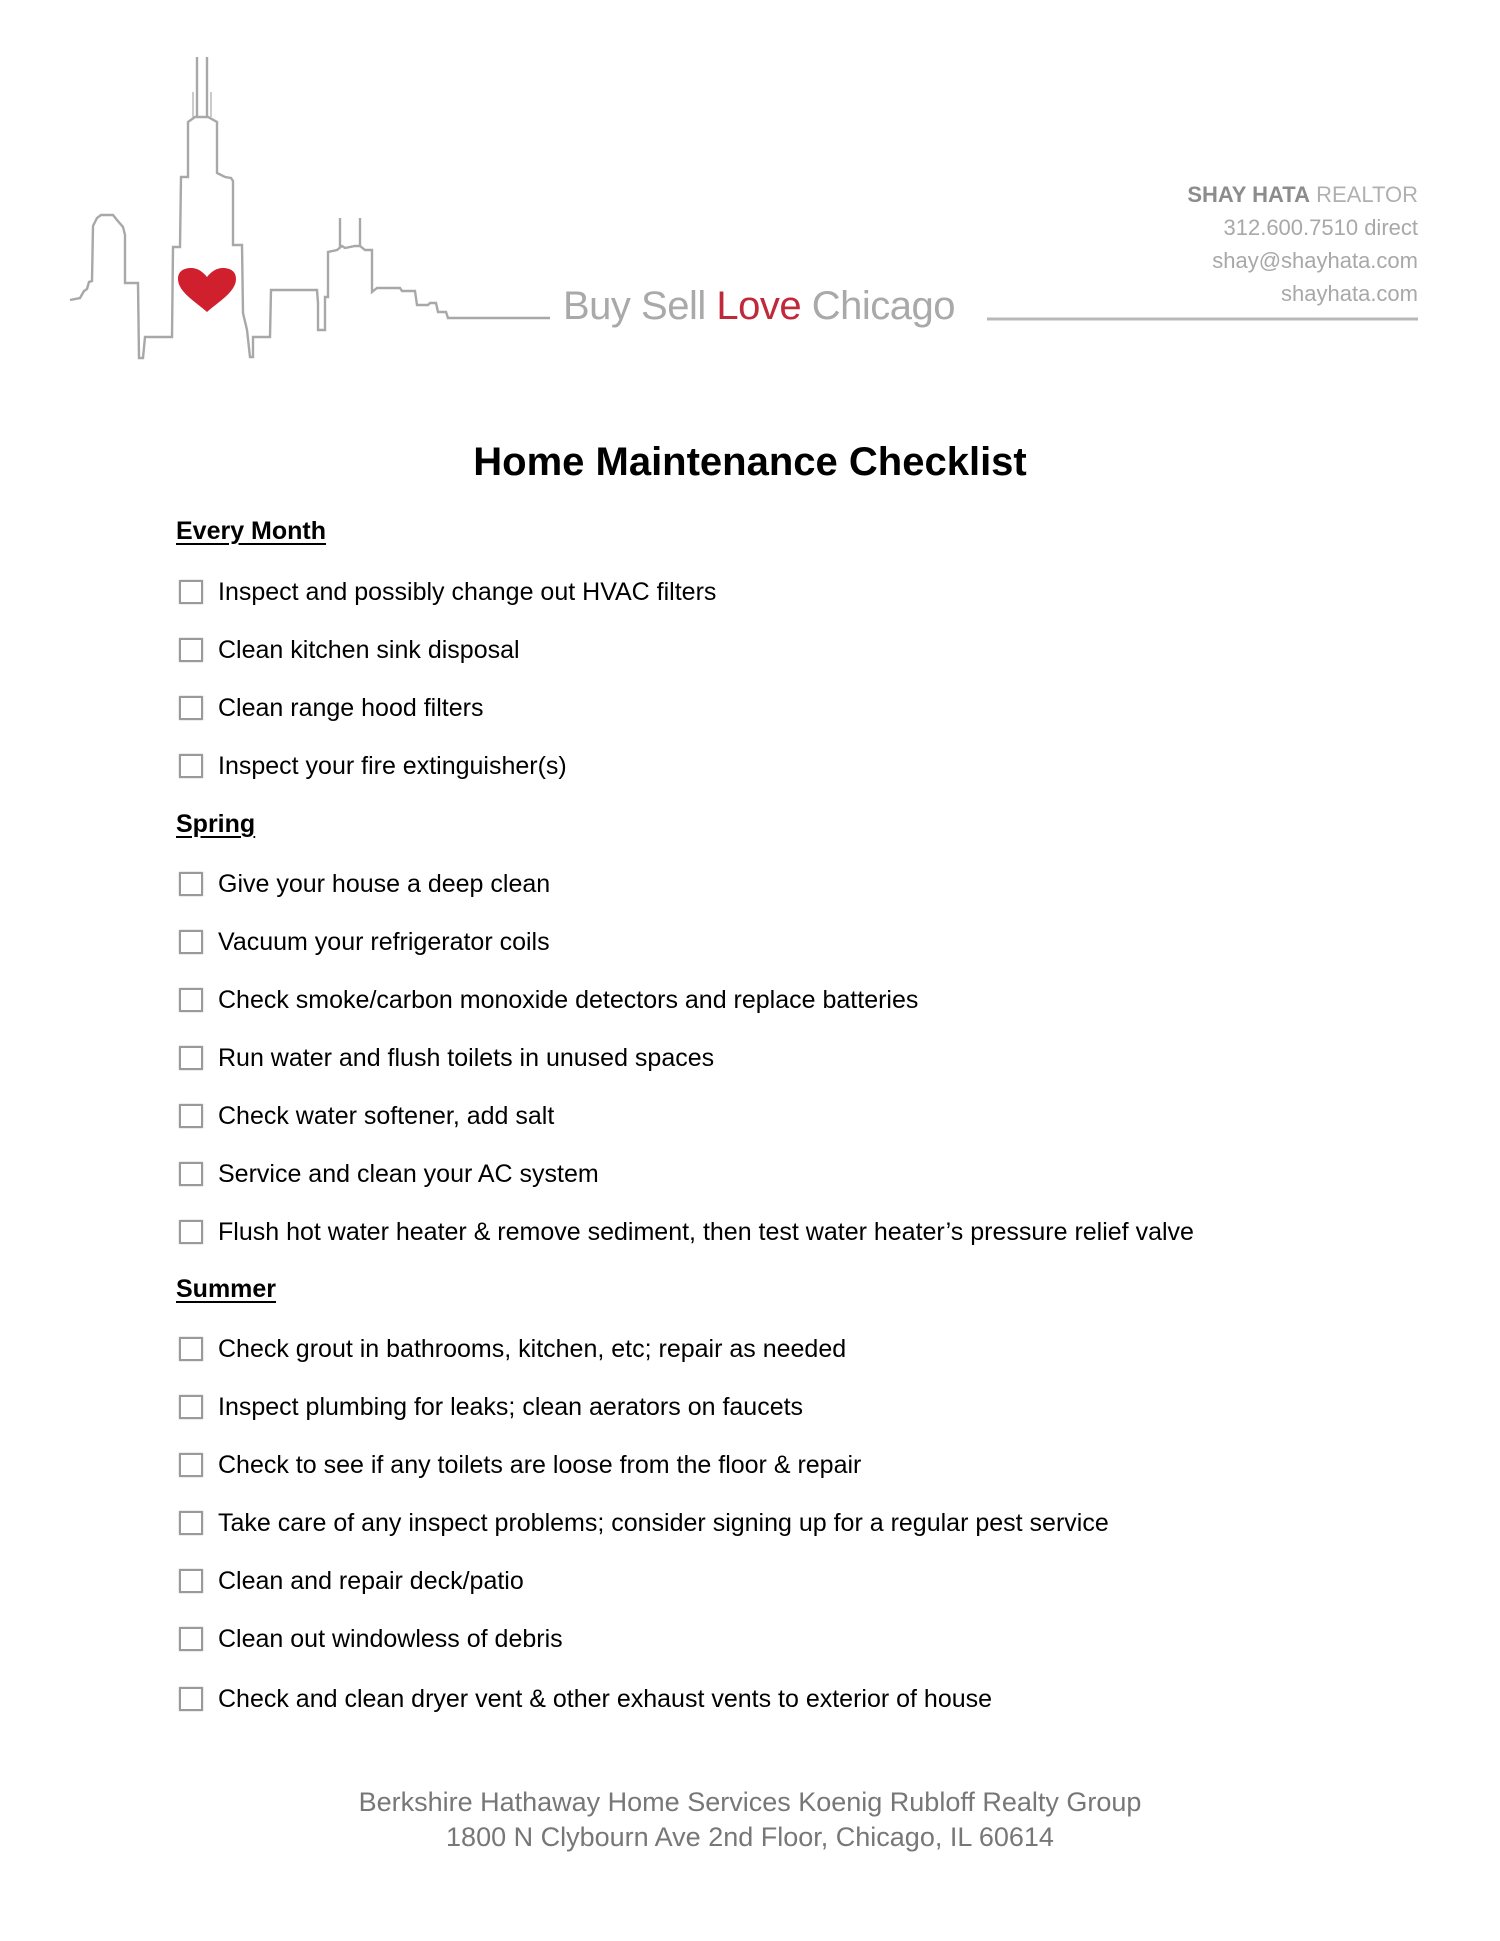 The height and width of the screenshot is (1941, 1500). I want to click on tagline: Buy Sell Love Chicago, so click(759, 306).